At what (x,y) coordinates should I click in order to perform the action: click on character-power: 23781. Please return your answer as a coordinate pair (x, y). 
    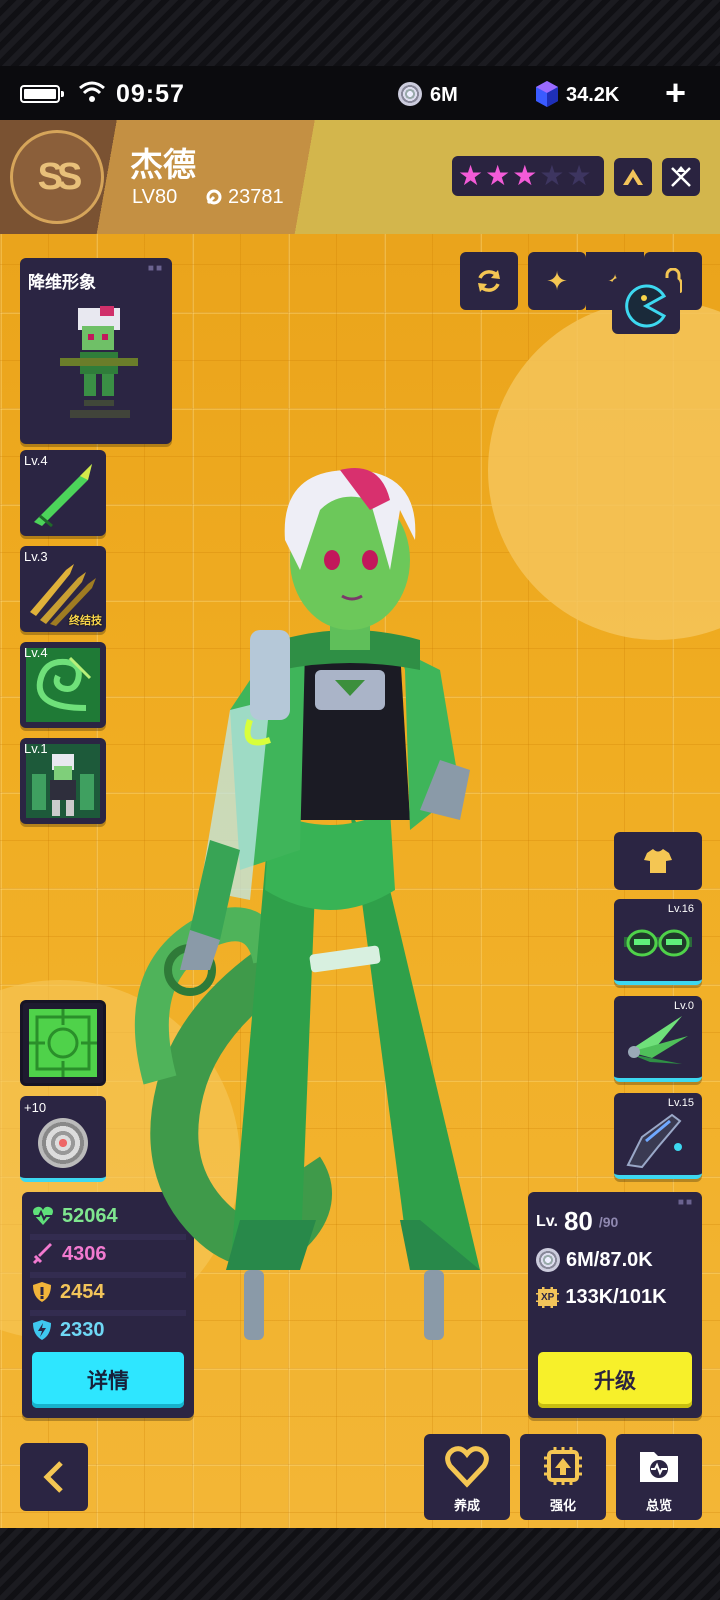
    Looking at the image, I should click on (256, 197).